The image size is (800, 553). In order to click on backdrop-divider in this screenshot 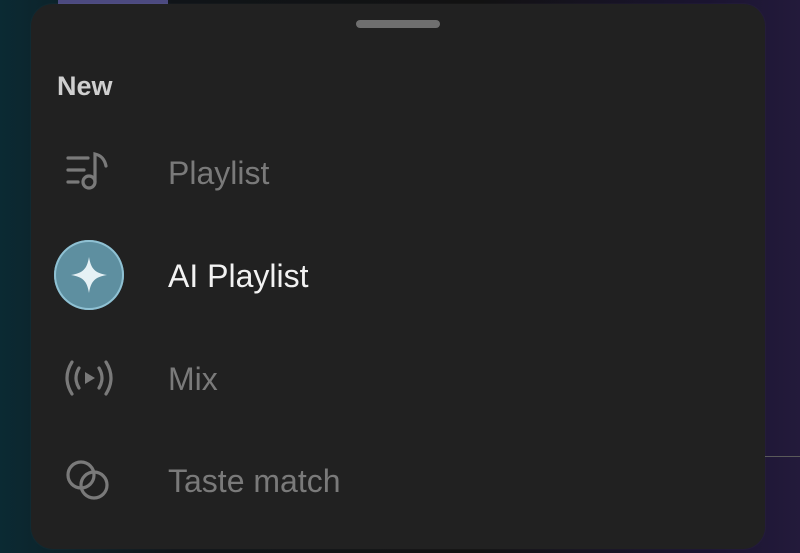, I will do `click(780, 456)`.